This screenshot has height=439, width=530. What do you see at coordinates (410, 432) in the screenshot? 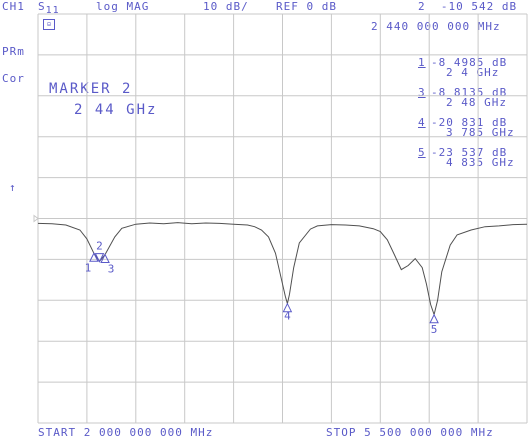
I see `stop-frequency: STOP 5 500 000 000 MHz` at bounding box center [410, 432].